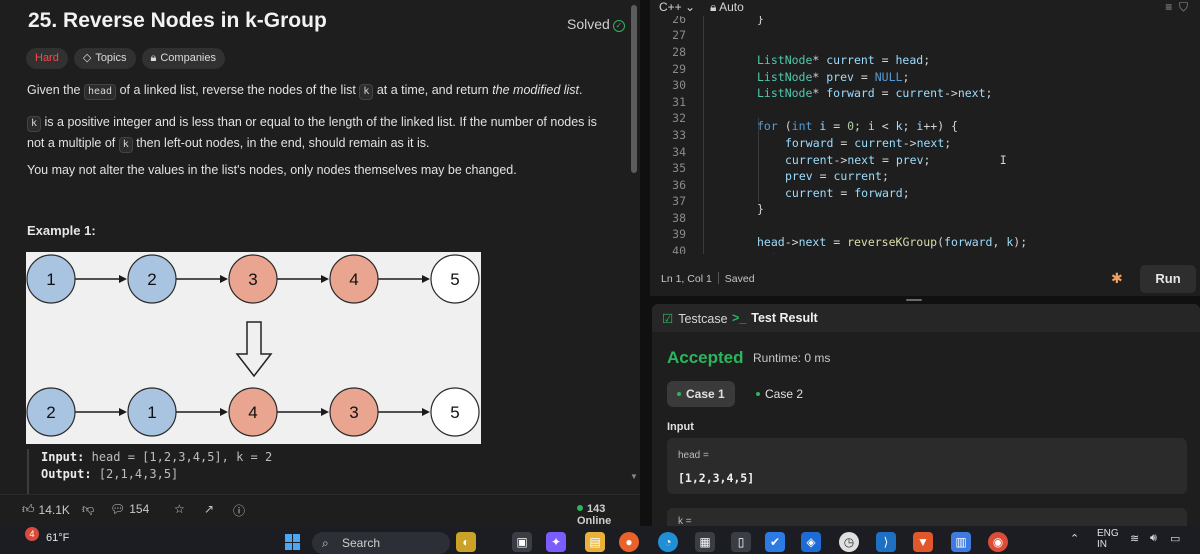 The image size is (1200, 554). What do you see at coordinates (588, 24) in the screenshot?
I see `solved-label: Solved` at bounding box center [588, 24].